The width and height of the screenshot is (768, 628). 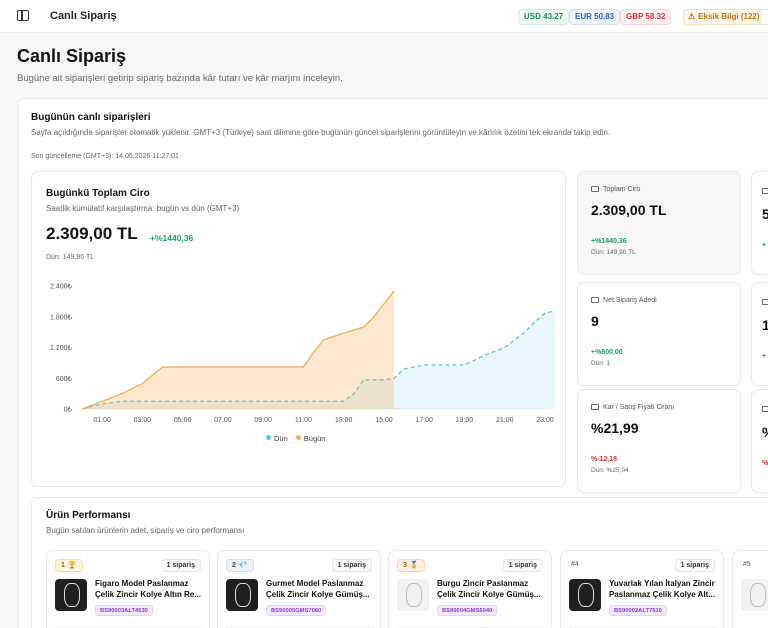 What do you see at coordinates (765, 463) in the screenshot?
I see `kpi-edge-delta: %` at bounding box center [765, 463].